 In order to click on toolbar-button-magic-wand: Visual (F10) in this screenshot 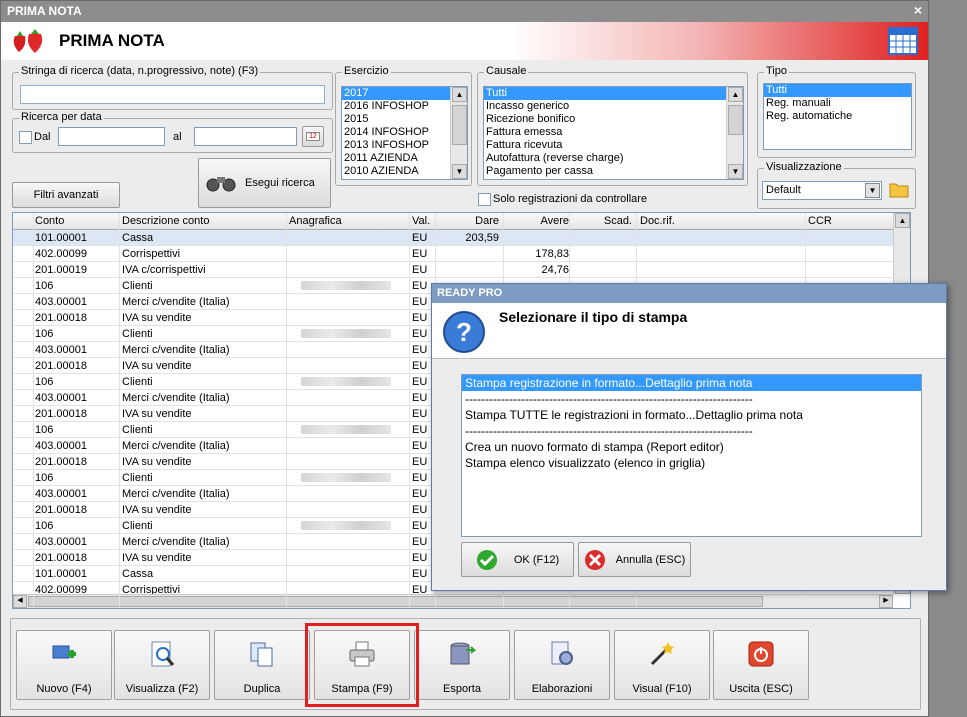, I will do `click(662, 665)`.